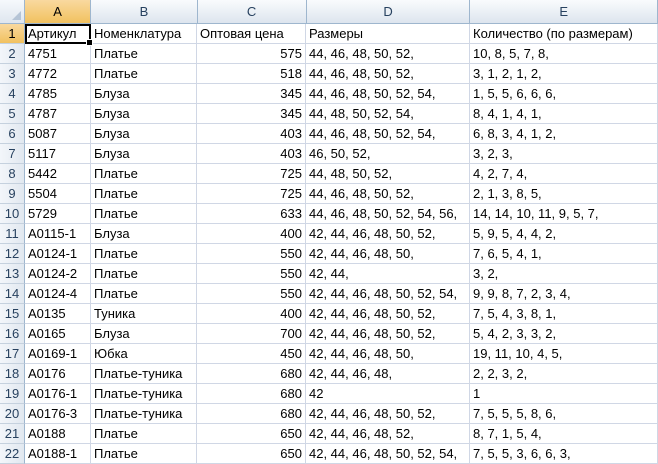 The width and height of the screenshot is (658, 464). I want to click on cell-e: 8, 7, 1, 5, 4,, so click(564, 434).